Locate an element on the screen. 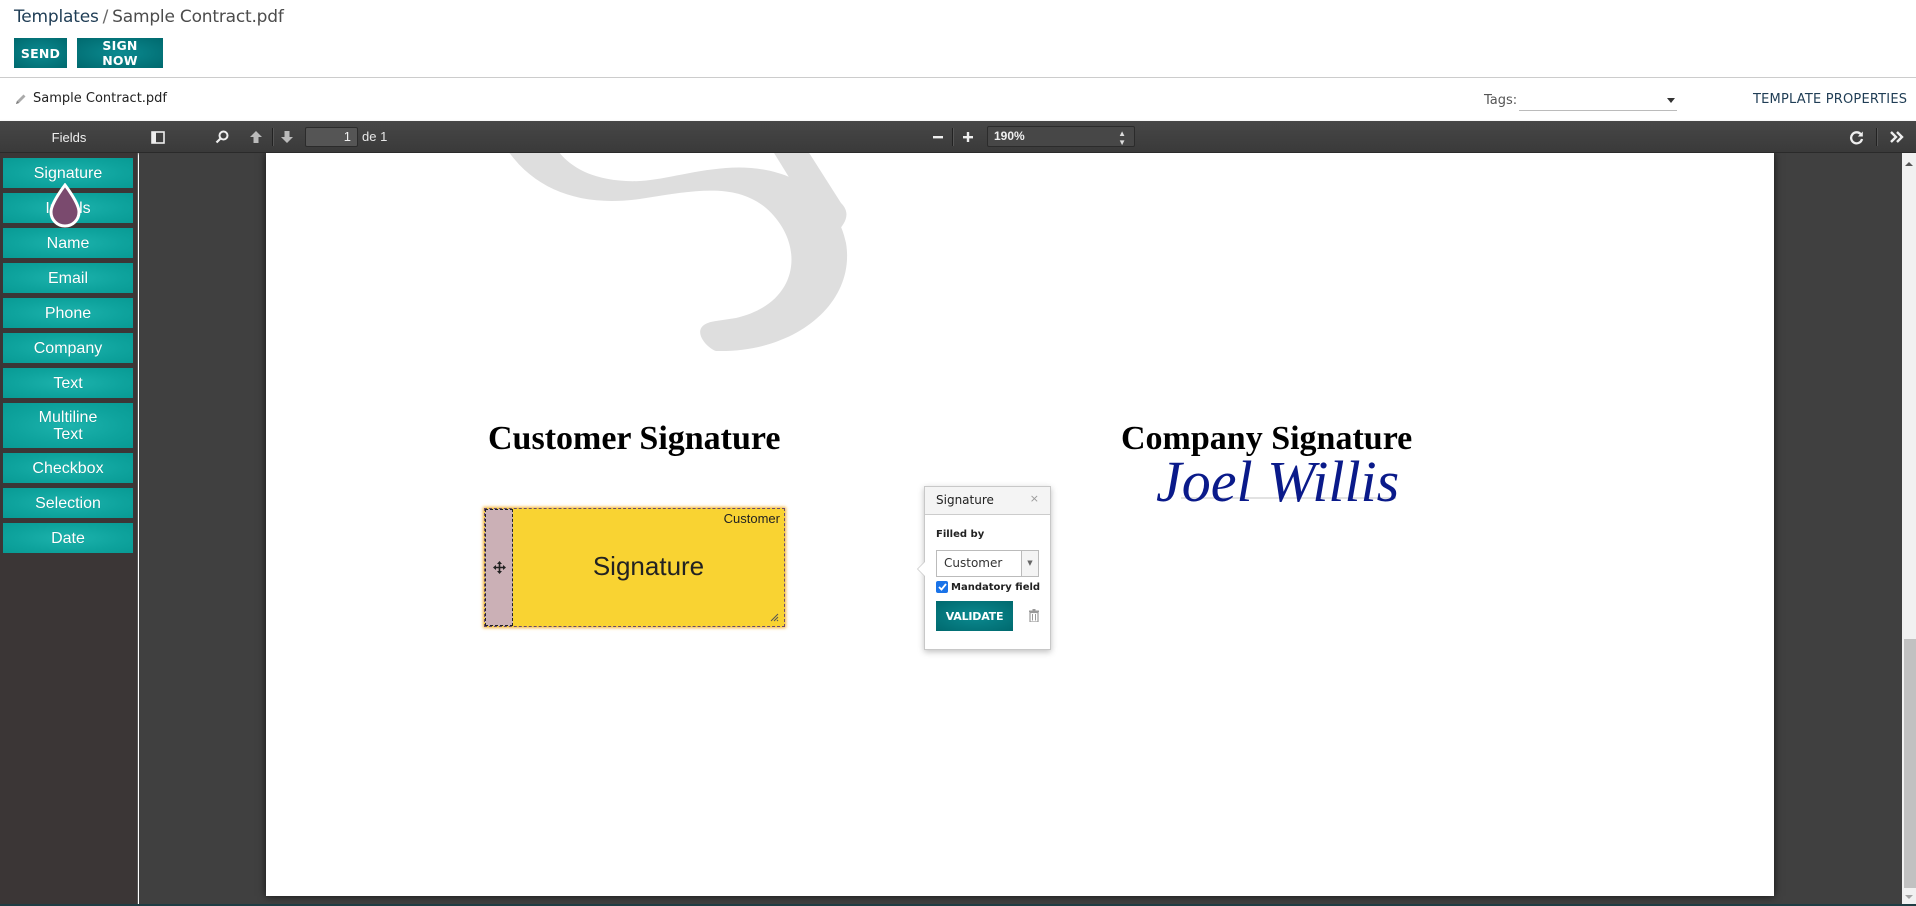 This screenshot has width=1916, height=906. previous-page-icon is located at coordinates (256, 137).